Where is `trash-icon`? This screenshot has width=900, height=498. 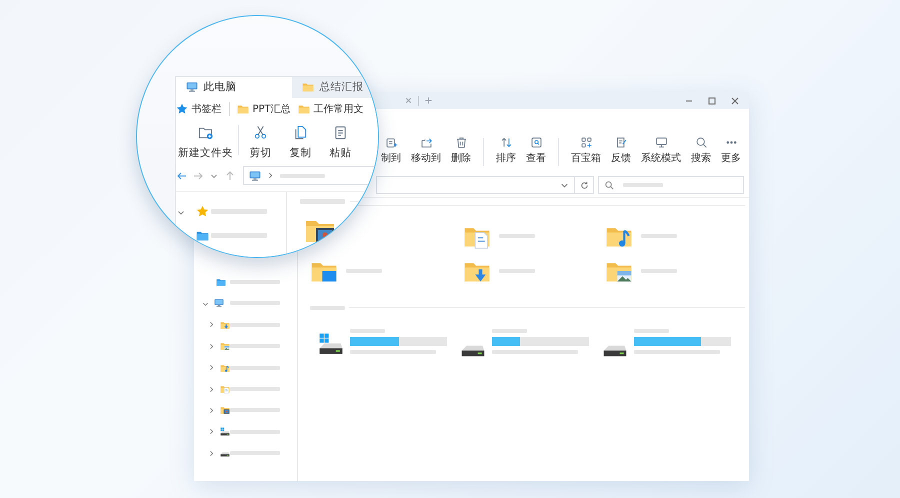 trash-icon is located at coordinates (461, 142).